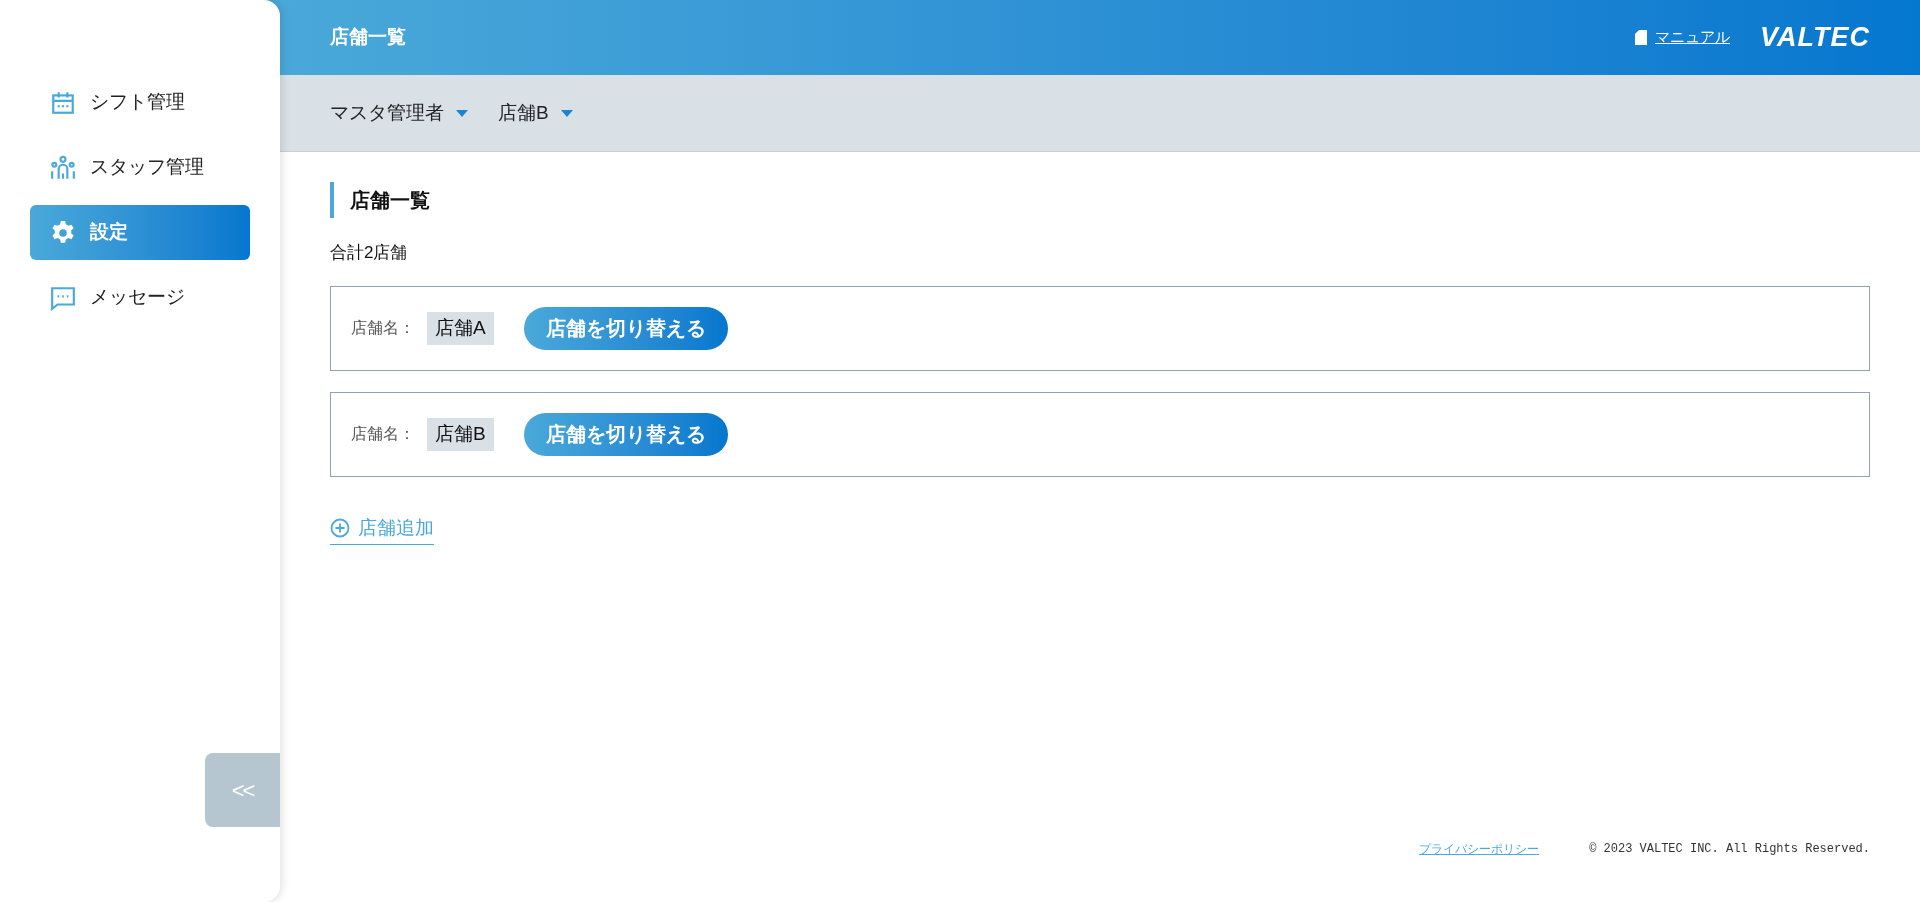 This screenshot has height=902, width=1920. I want to click on privacy-policy-link: プライバシーポリシー, so click(1479, 849).